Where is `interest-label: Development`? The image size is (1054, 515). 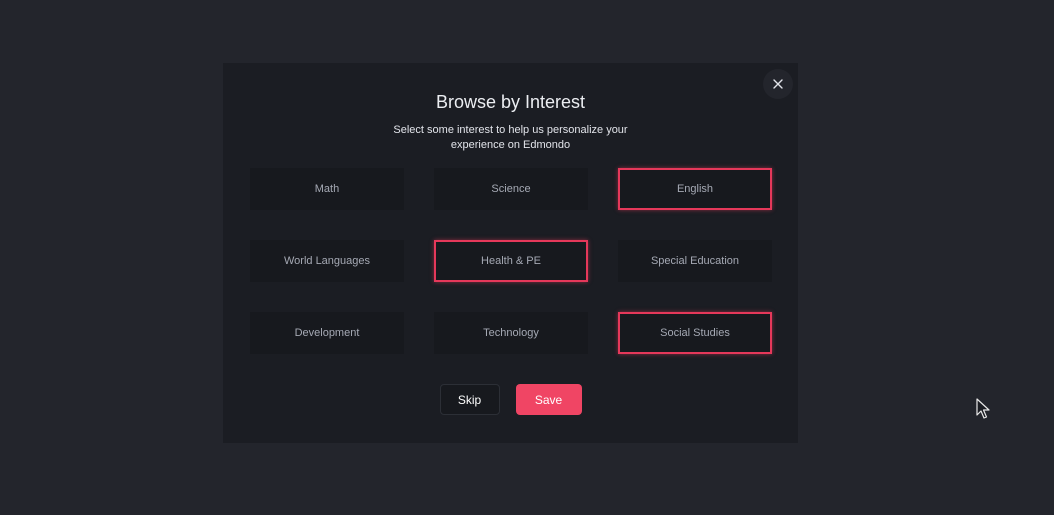 interest-label: Development is located at coordinates (327, 333).